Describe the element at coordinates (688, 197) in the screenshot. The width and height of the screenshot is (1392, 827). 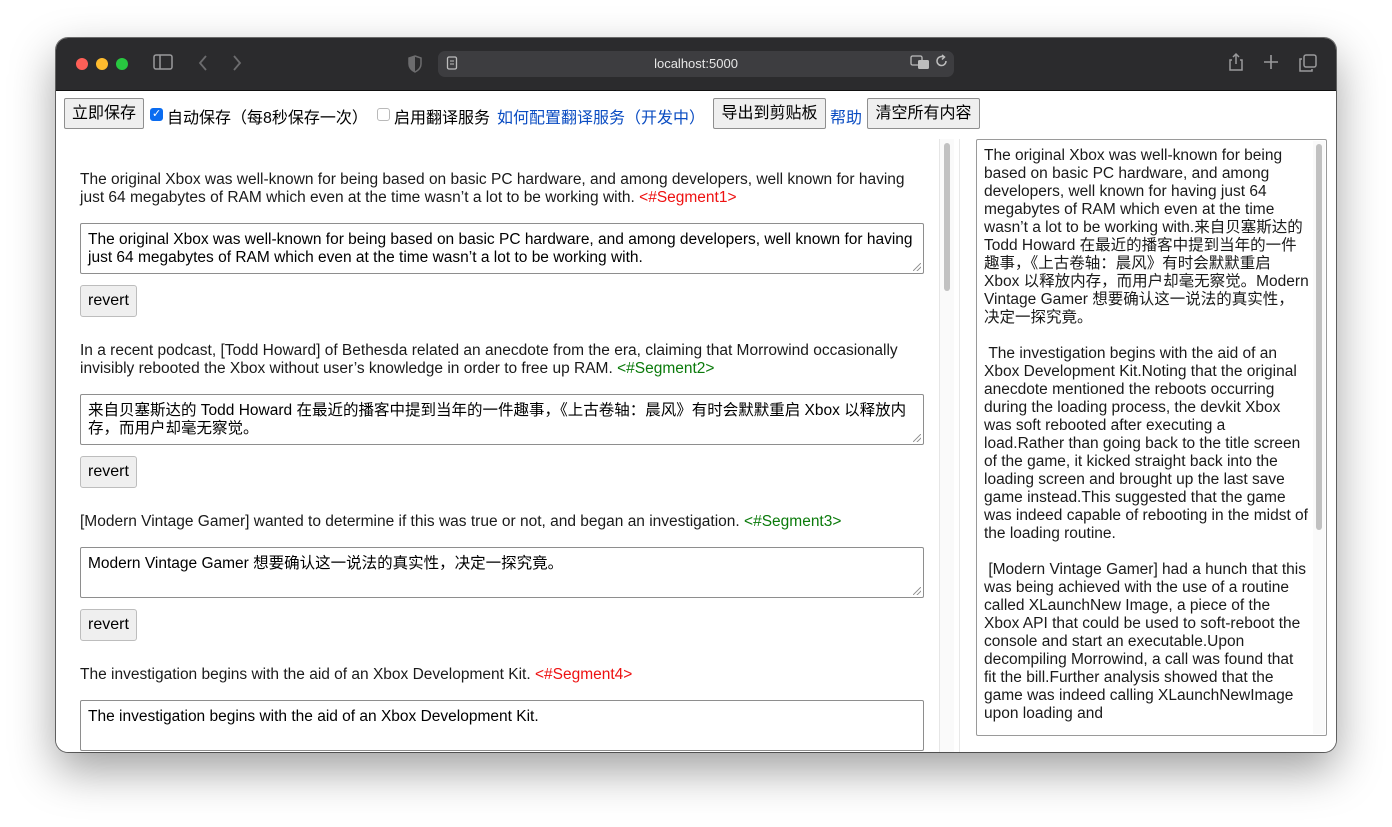
I see `segment-tag: <#Segment1>` at that location.